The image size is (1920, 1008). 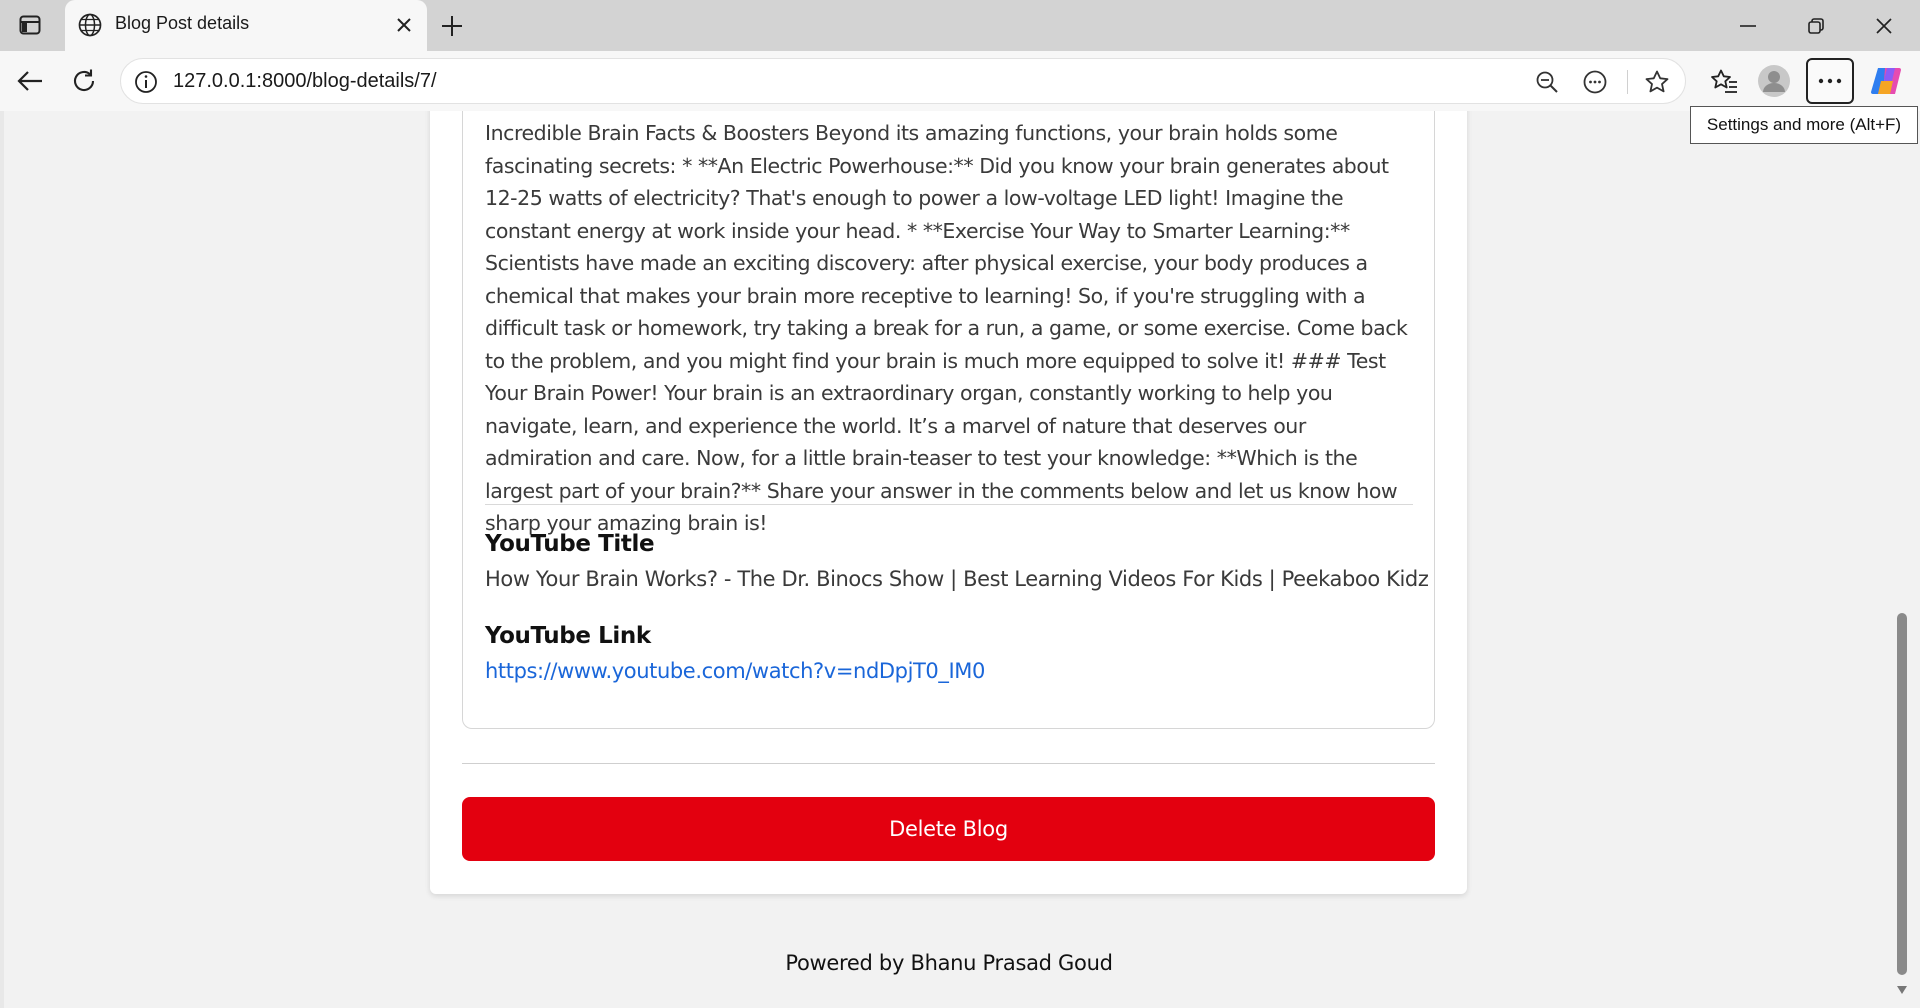 I want to click on favorite-button, so click(x=1657, y=82).